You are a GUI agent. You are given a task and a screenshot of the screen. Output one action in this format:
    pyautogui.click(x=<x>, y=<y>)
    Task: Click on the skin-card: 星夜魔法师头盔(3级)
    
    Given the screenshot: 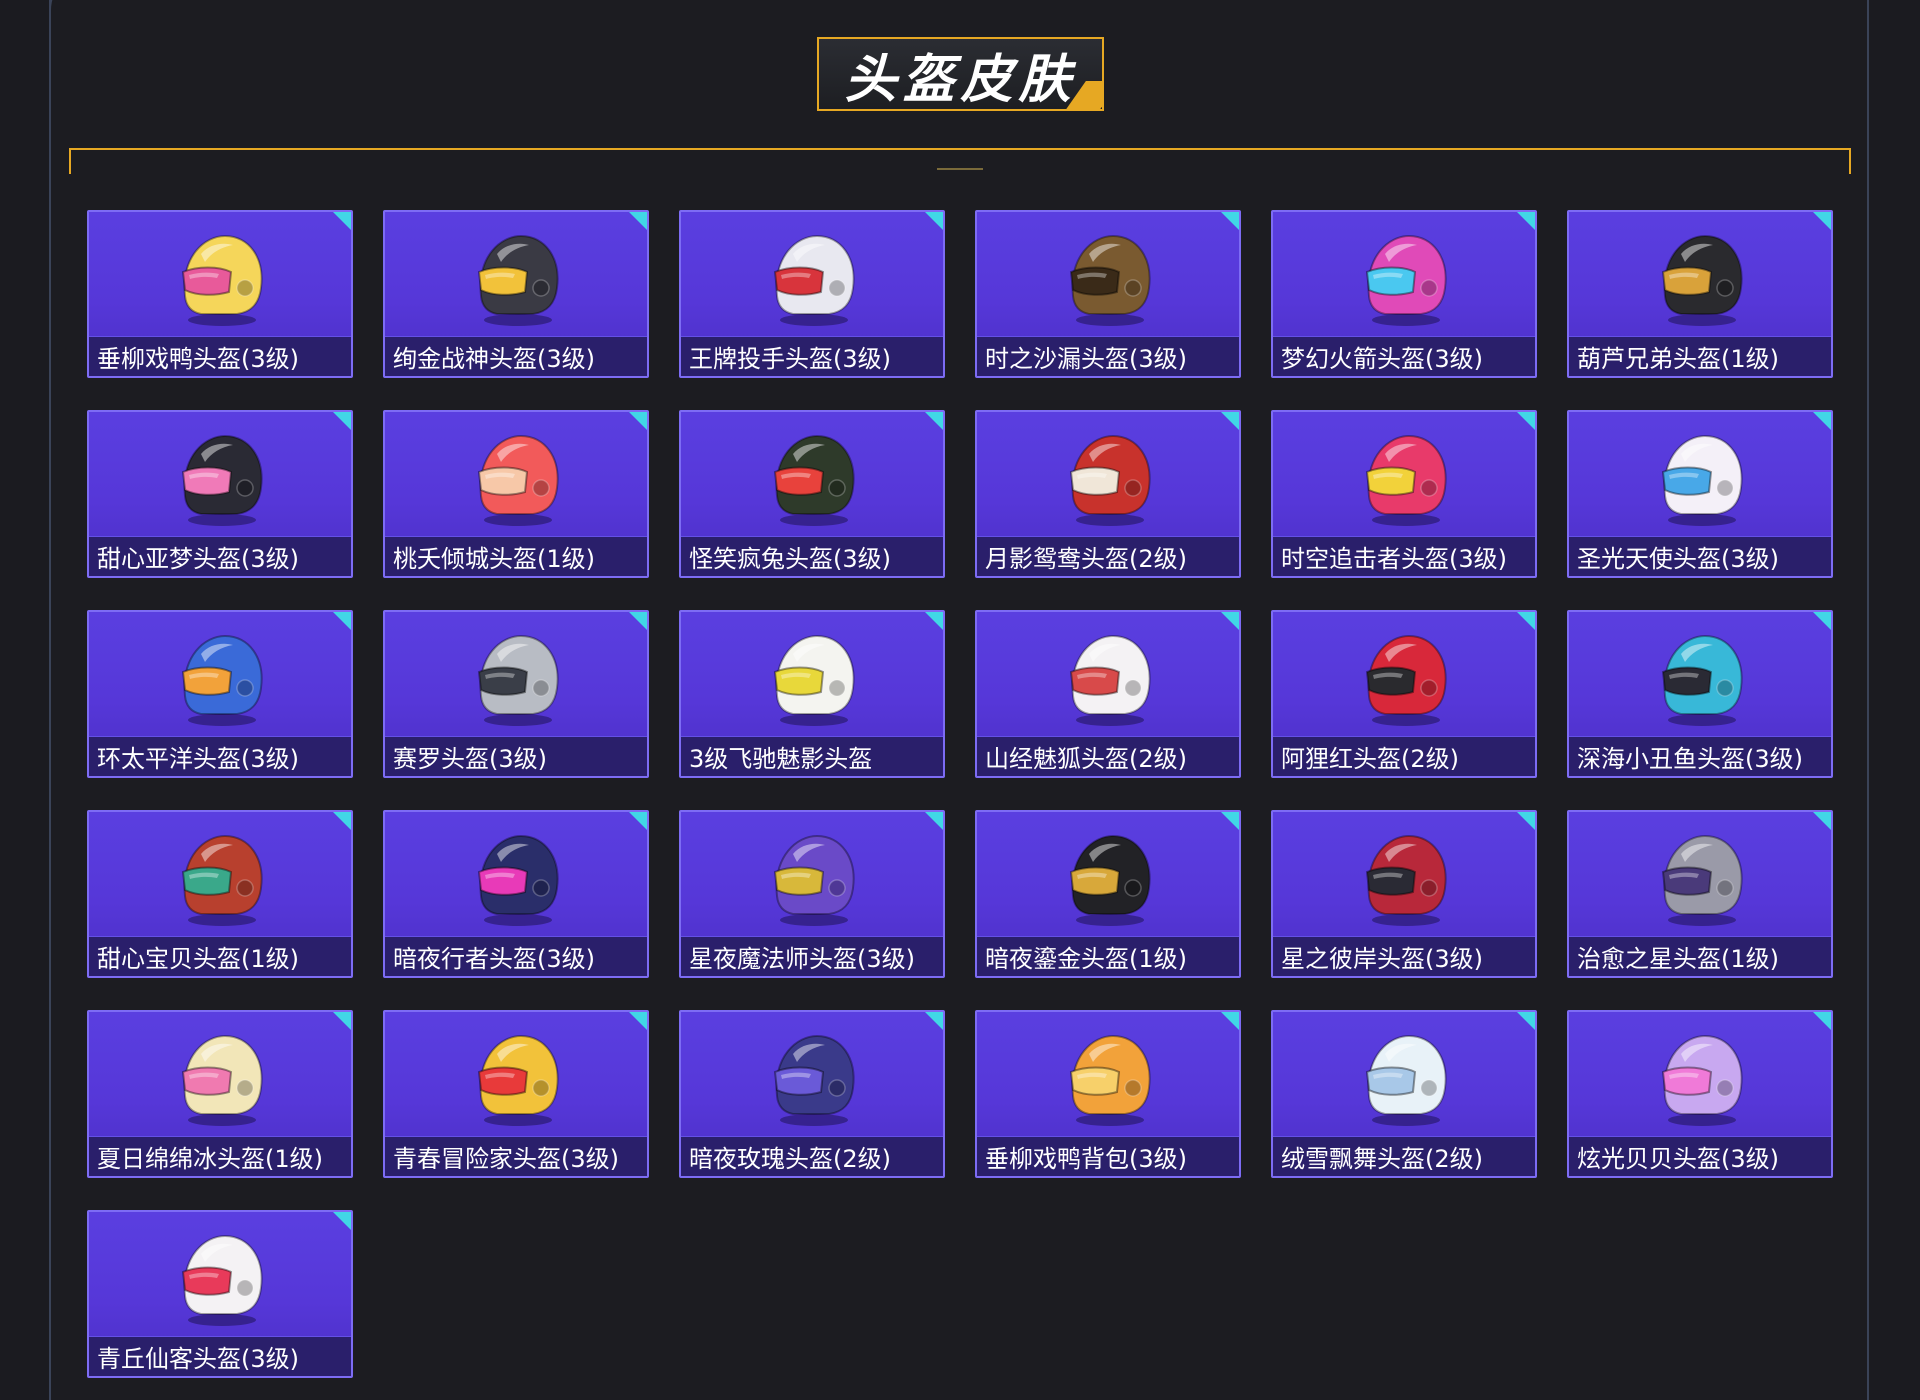 What is the action you would take?
    pyautogui.click(x=812, y=894)
    